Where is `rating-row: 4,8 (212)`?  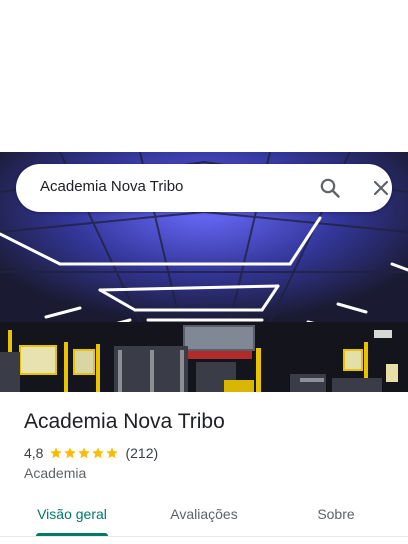
rating-row: 4,8 (212) is located at coordinates (91, 453).